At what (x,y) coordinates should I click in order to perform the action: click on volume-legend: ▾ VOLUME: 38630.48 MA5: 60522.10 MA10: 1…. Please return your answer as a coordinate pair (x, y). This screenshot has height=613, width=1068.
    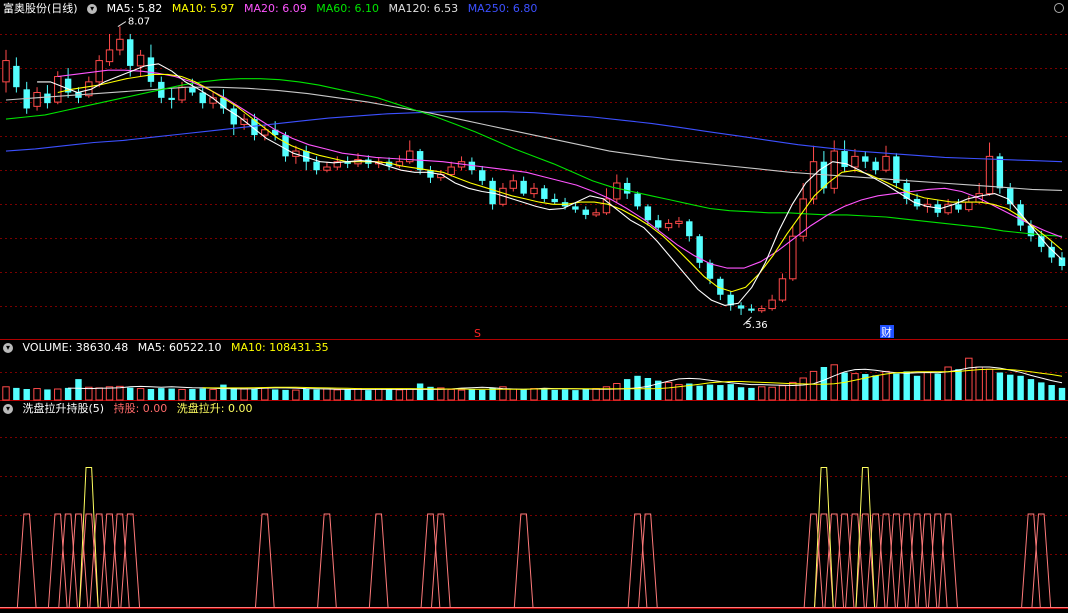
    Looking at the image, I should click on (169, 348).